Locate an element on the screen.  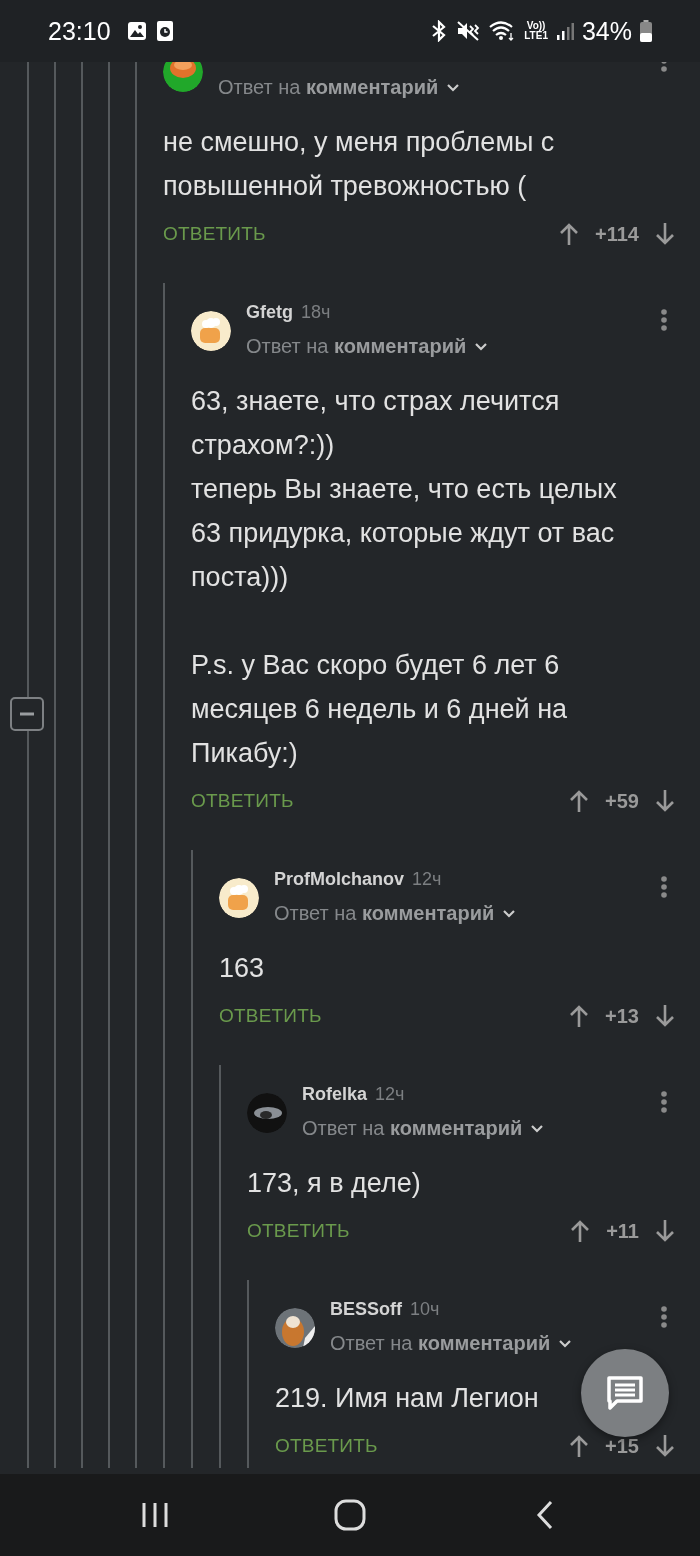
battery-percent: 34% is located at coordinates (606, 31).